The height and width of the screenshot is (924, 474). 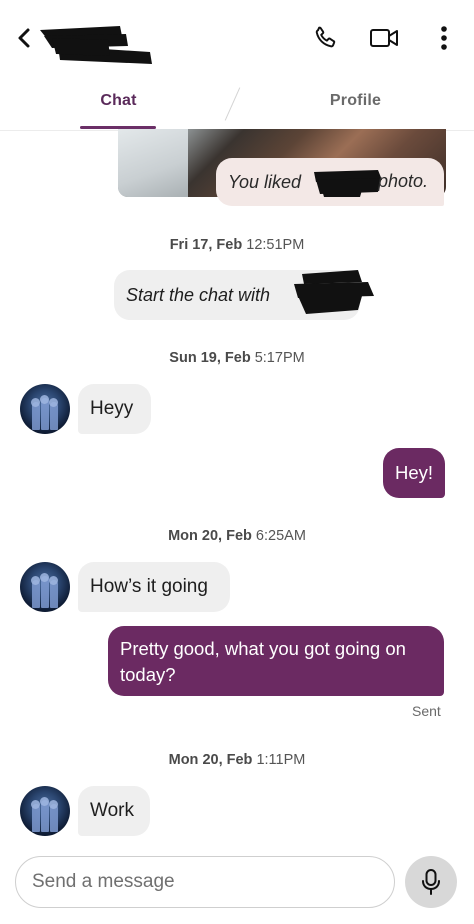 I want to click on timestamp: Fri 17, Feb 12:51PM, so click(x=237, y=245).